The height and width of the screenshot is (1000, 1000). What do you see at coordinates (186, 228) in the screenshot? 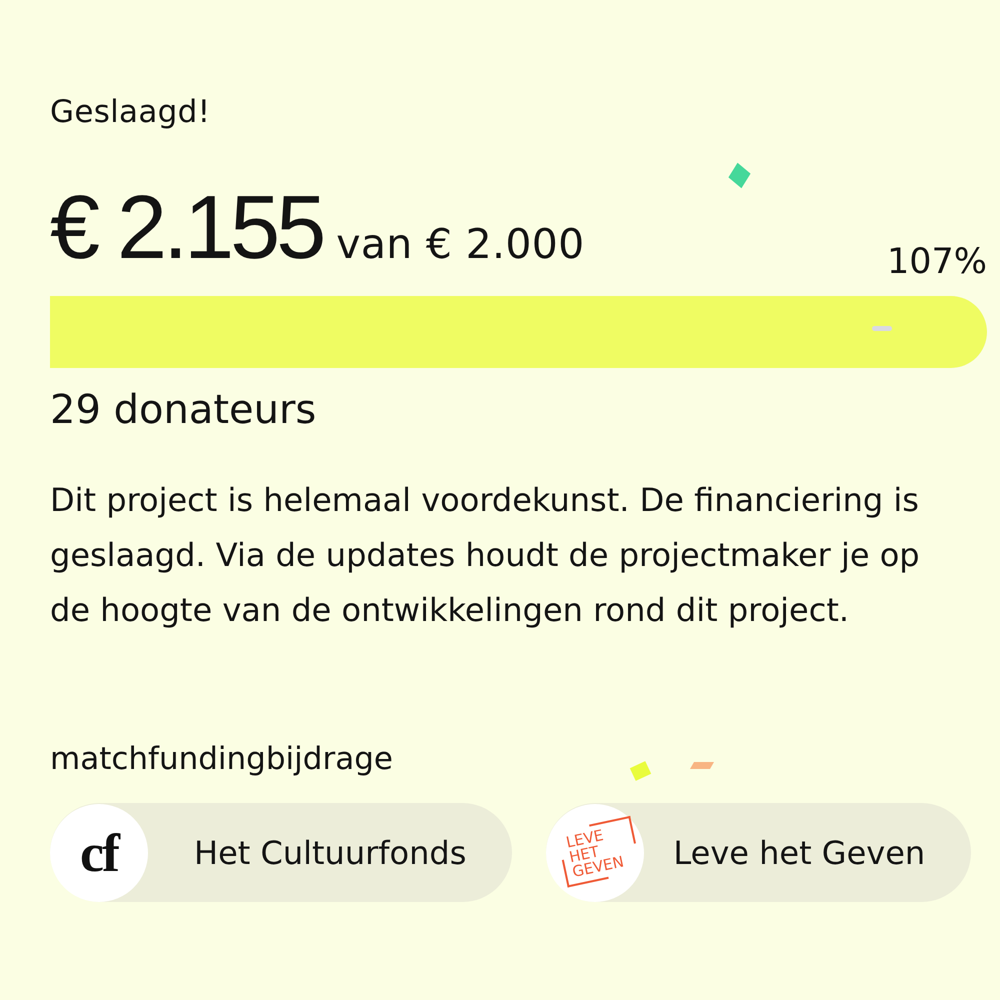
I see `raised-amount: € 2.155` at bounding box center [186, 228].